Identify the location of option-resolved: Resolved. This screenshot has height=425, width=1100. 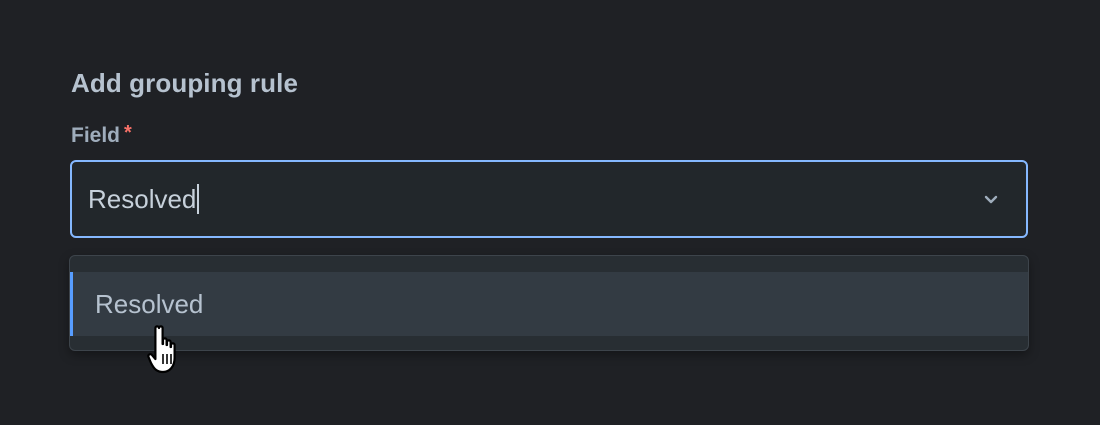
(549, 304).